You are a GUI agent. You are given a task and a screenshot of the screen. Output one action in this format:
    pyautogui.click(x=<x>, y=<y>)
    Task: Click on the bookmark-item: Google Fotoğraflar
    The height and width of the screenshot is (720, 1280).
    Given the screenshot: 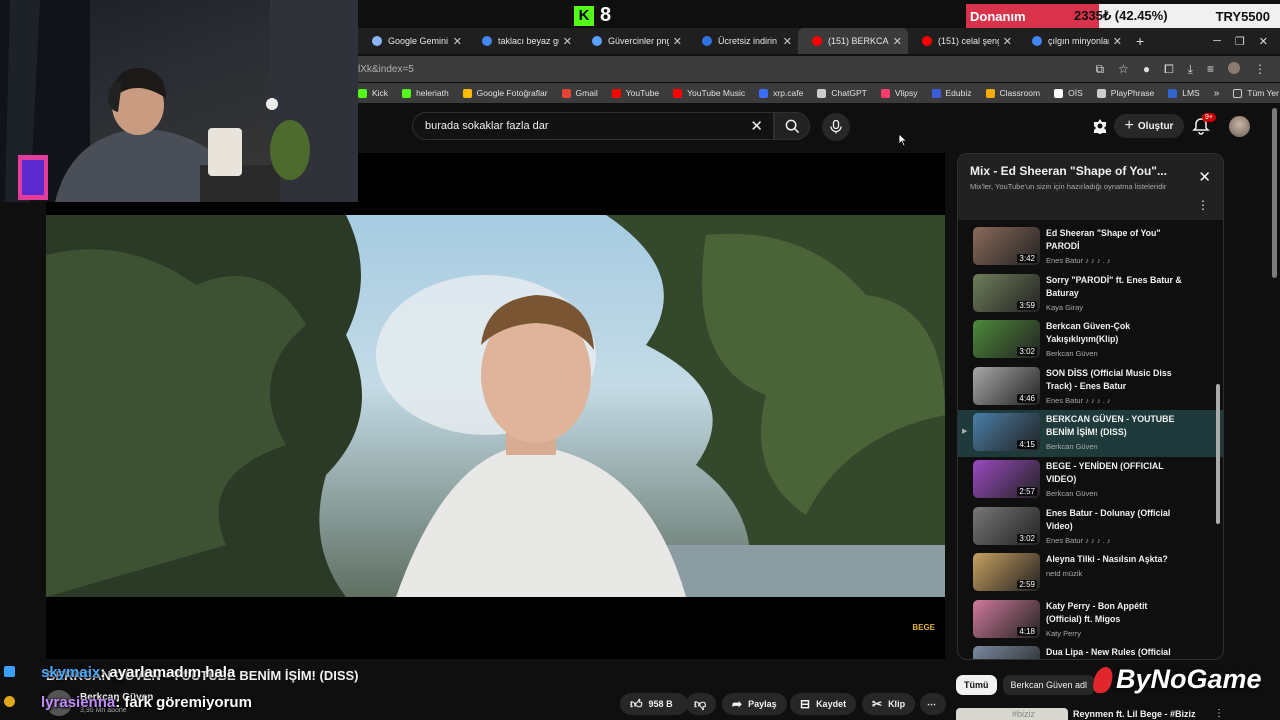 What is the action you would take?
    pyautogui.click(x=505, y=93)
    